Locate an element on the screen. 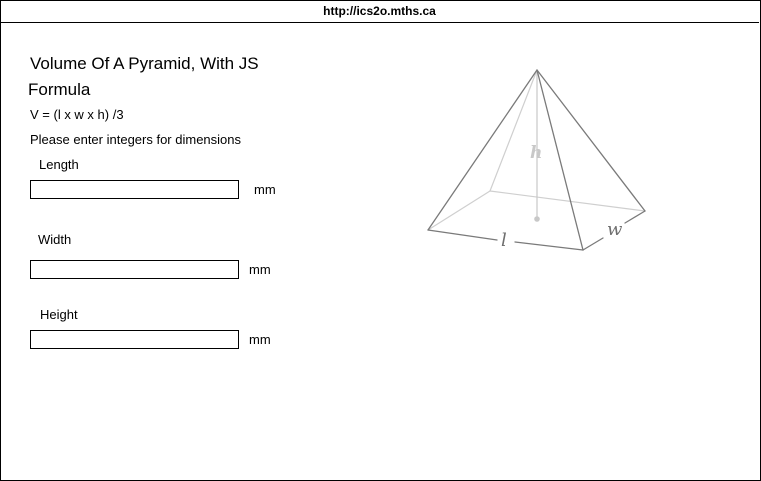 This screenshot has width=761, height=481. width-input is located at coordinates (134, 269).